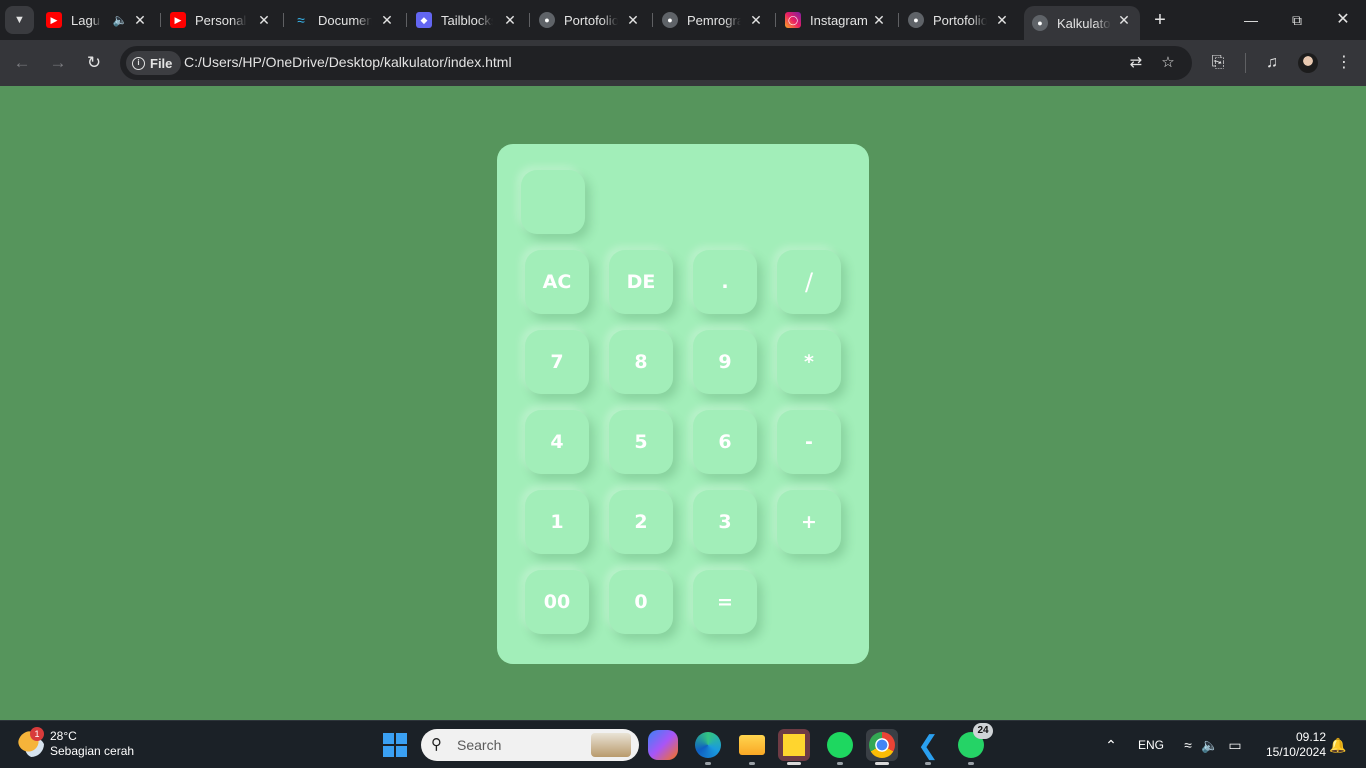 The image size is (1366, 768). I want to click on key-2: 2, so click(641, 522).